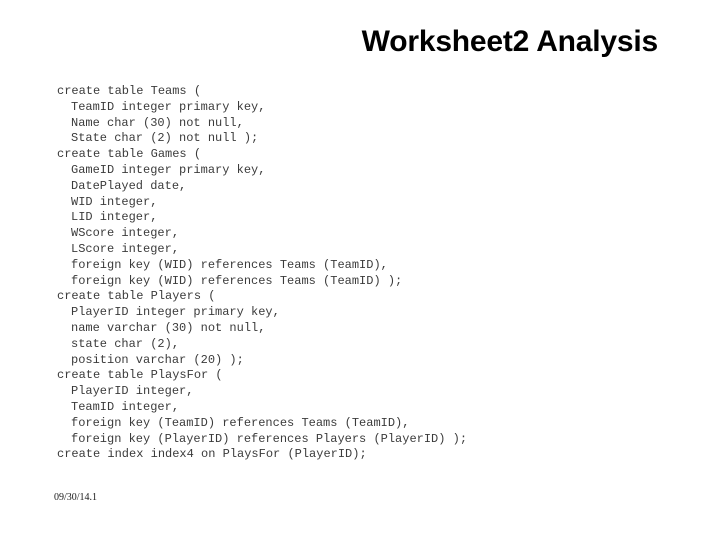 The image size is (720, 540). What do you see at coordinates (129, 91) in the screenshot?
I see `code-line: create table Teams (` at bounding box center [129, 91].